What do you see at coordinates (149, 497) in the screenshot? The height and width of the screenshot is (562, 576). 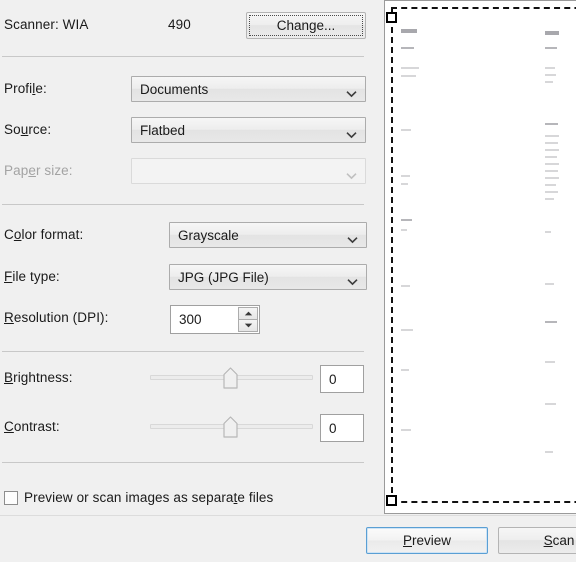 I see `separate-files-label: Preview or scan images as separate files` at bounding box center [149, 497].